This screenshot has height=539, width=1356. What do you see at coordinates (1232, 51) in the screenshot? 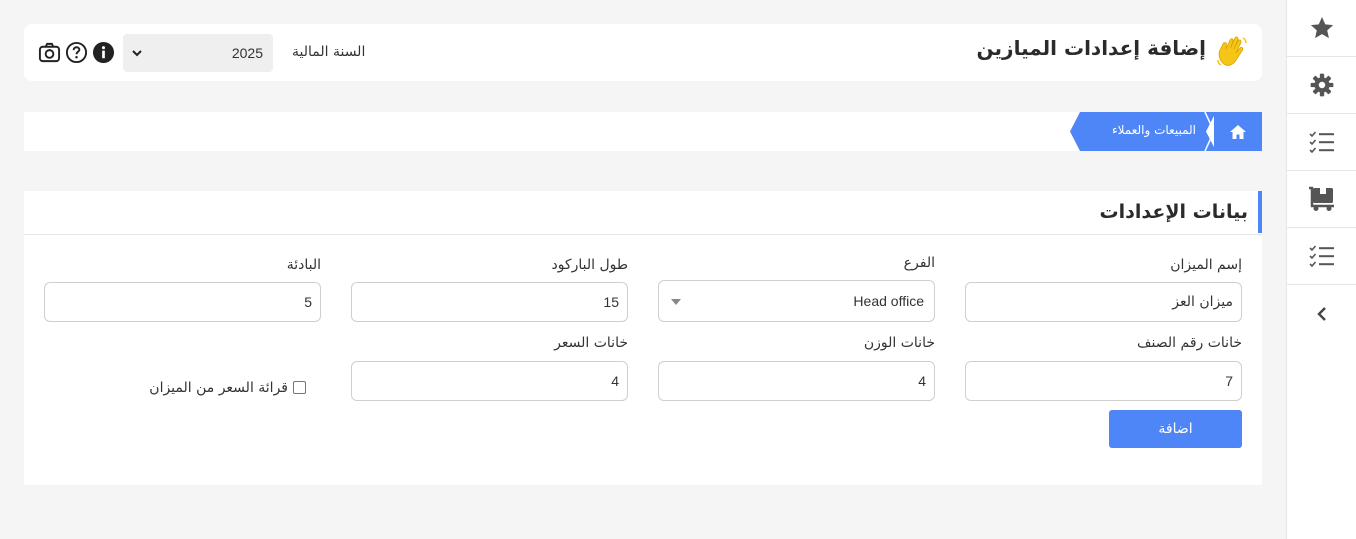
I see `waving-hand-icon` at bounding box center [1232, 51].